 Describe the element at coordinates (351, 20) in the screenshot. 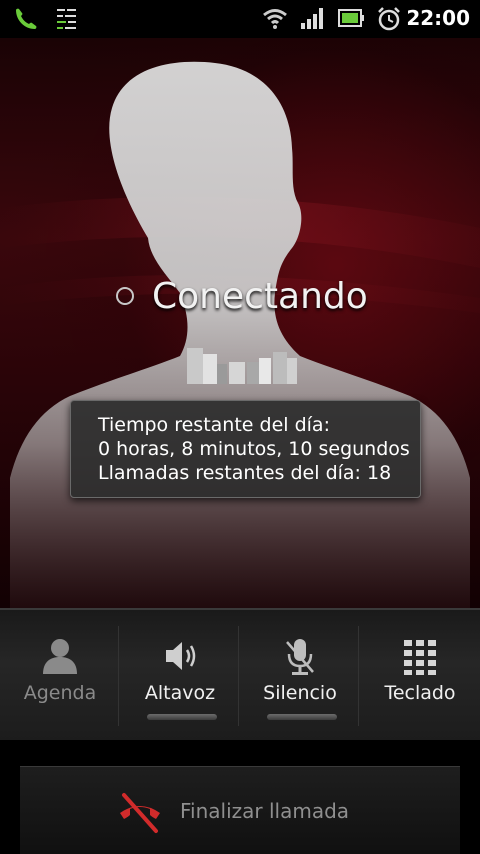

I see `battery-icon` at that location.